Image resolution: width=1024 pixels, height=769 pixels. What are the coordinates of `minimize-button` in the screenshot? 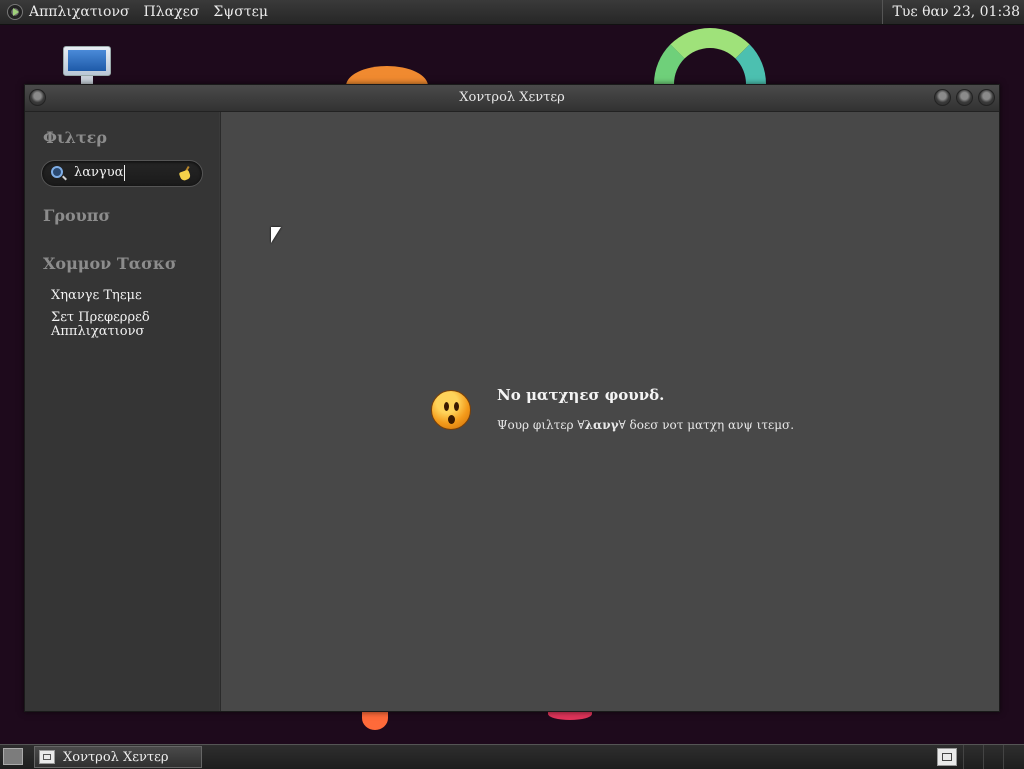 It's located at (942, 97).